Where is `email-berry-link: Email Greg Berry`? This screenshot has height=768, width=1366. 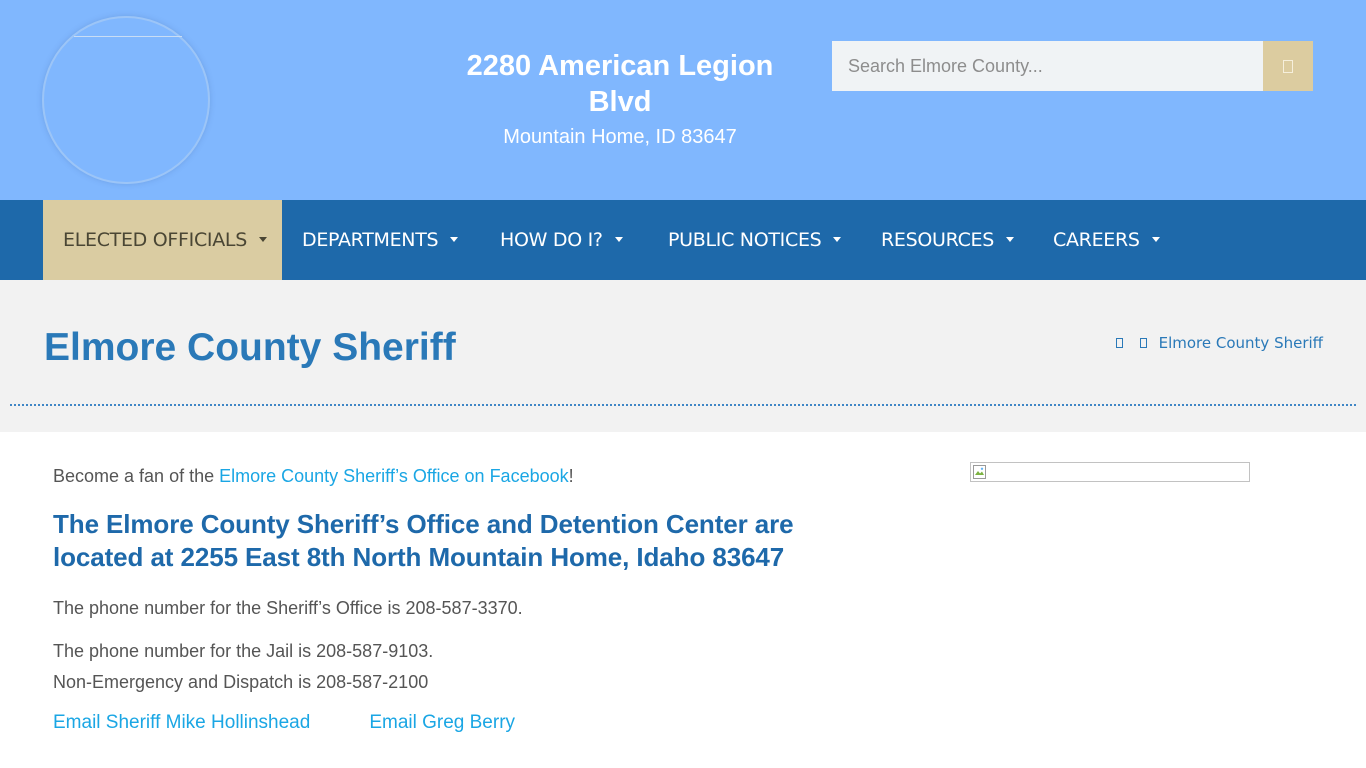
email-berry-link: Email Greg Berry is located at coordinates (442, 723).